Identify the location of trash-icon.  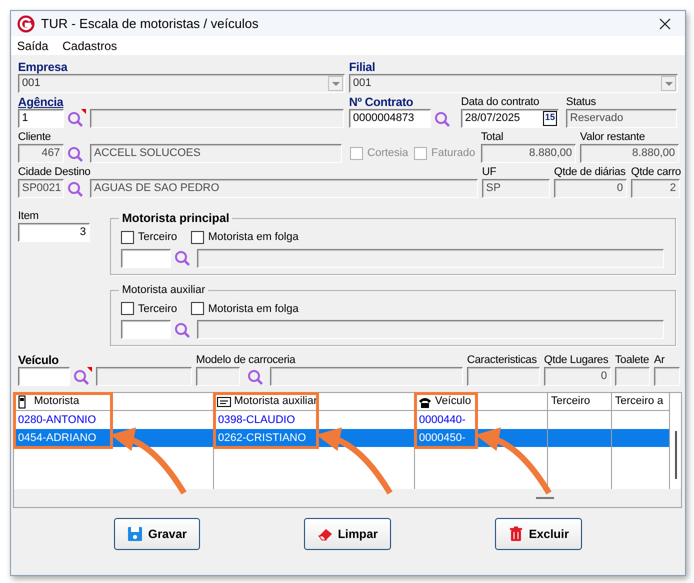
(516, 534).